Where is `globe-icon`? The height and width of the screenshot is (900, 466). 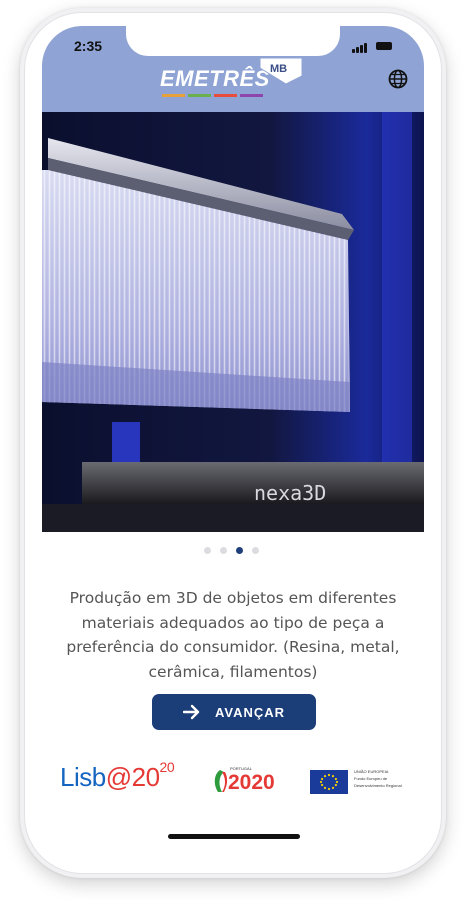
globe-icon is located at coordinates (398, 79).